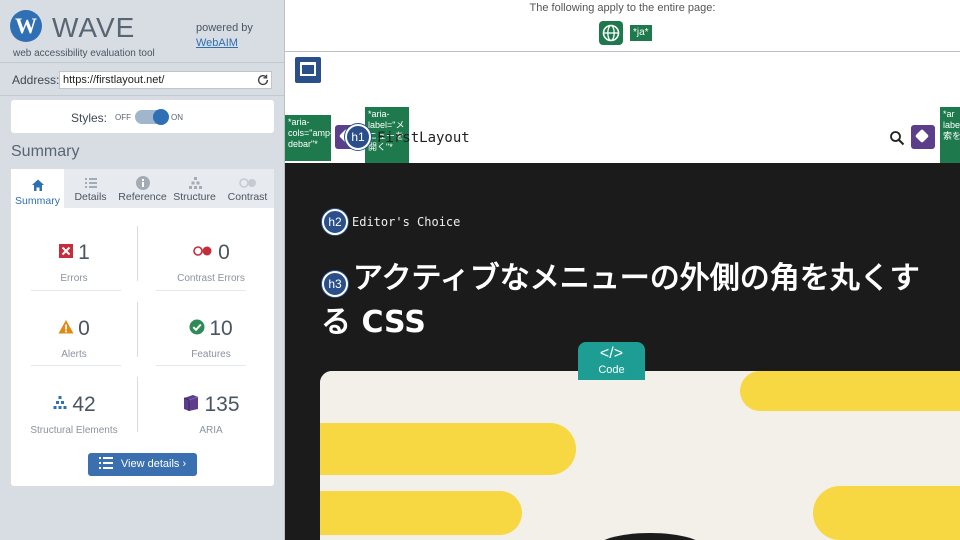 The width and height of the screenshot is (960, 540). I want to click on view-details-button: View details ›, so click(142, 464).